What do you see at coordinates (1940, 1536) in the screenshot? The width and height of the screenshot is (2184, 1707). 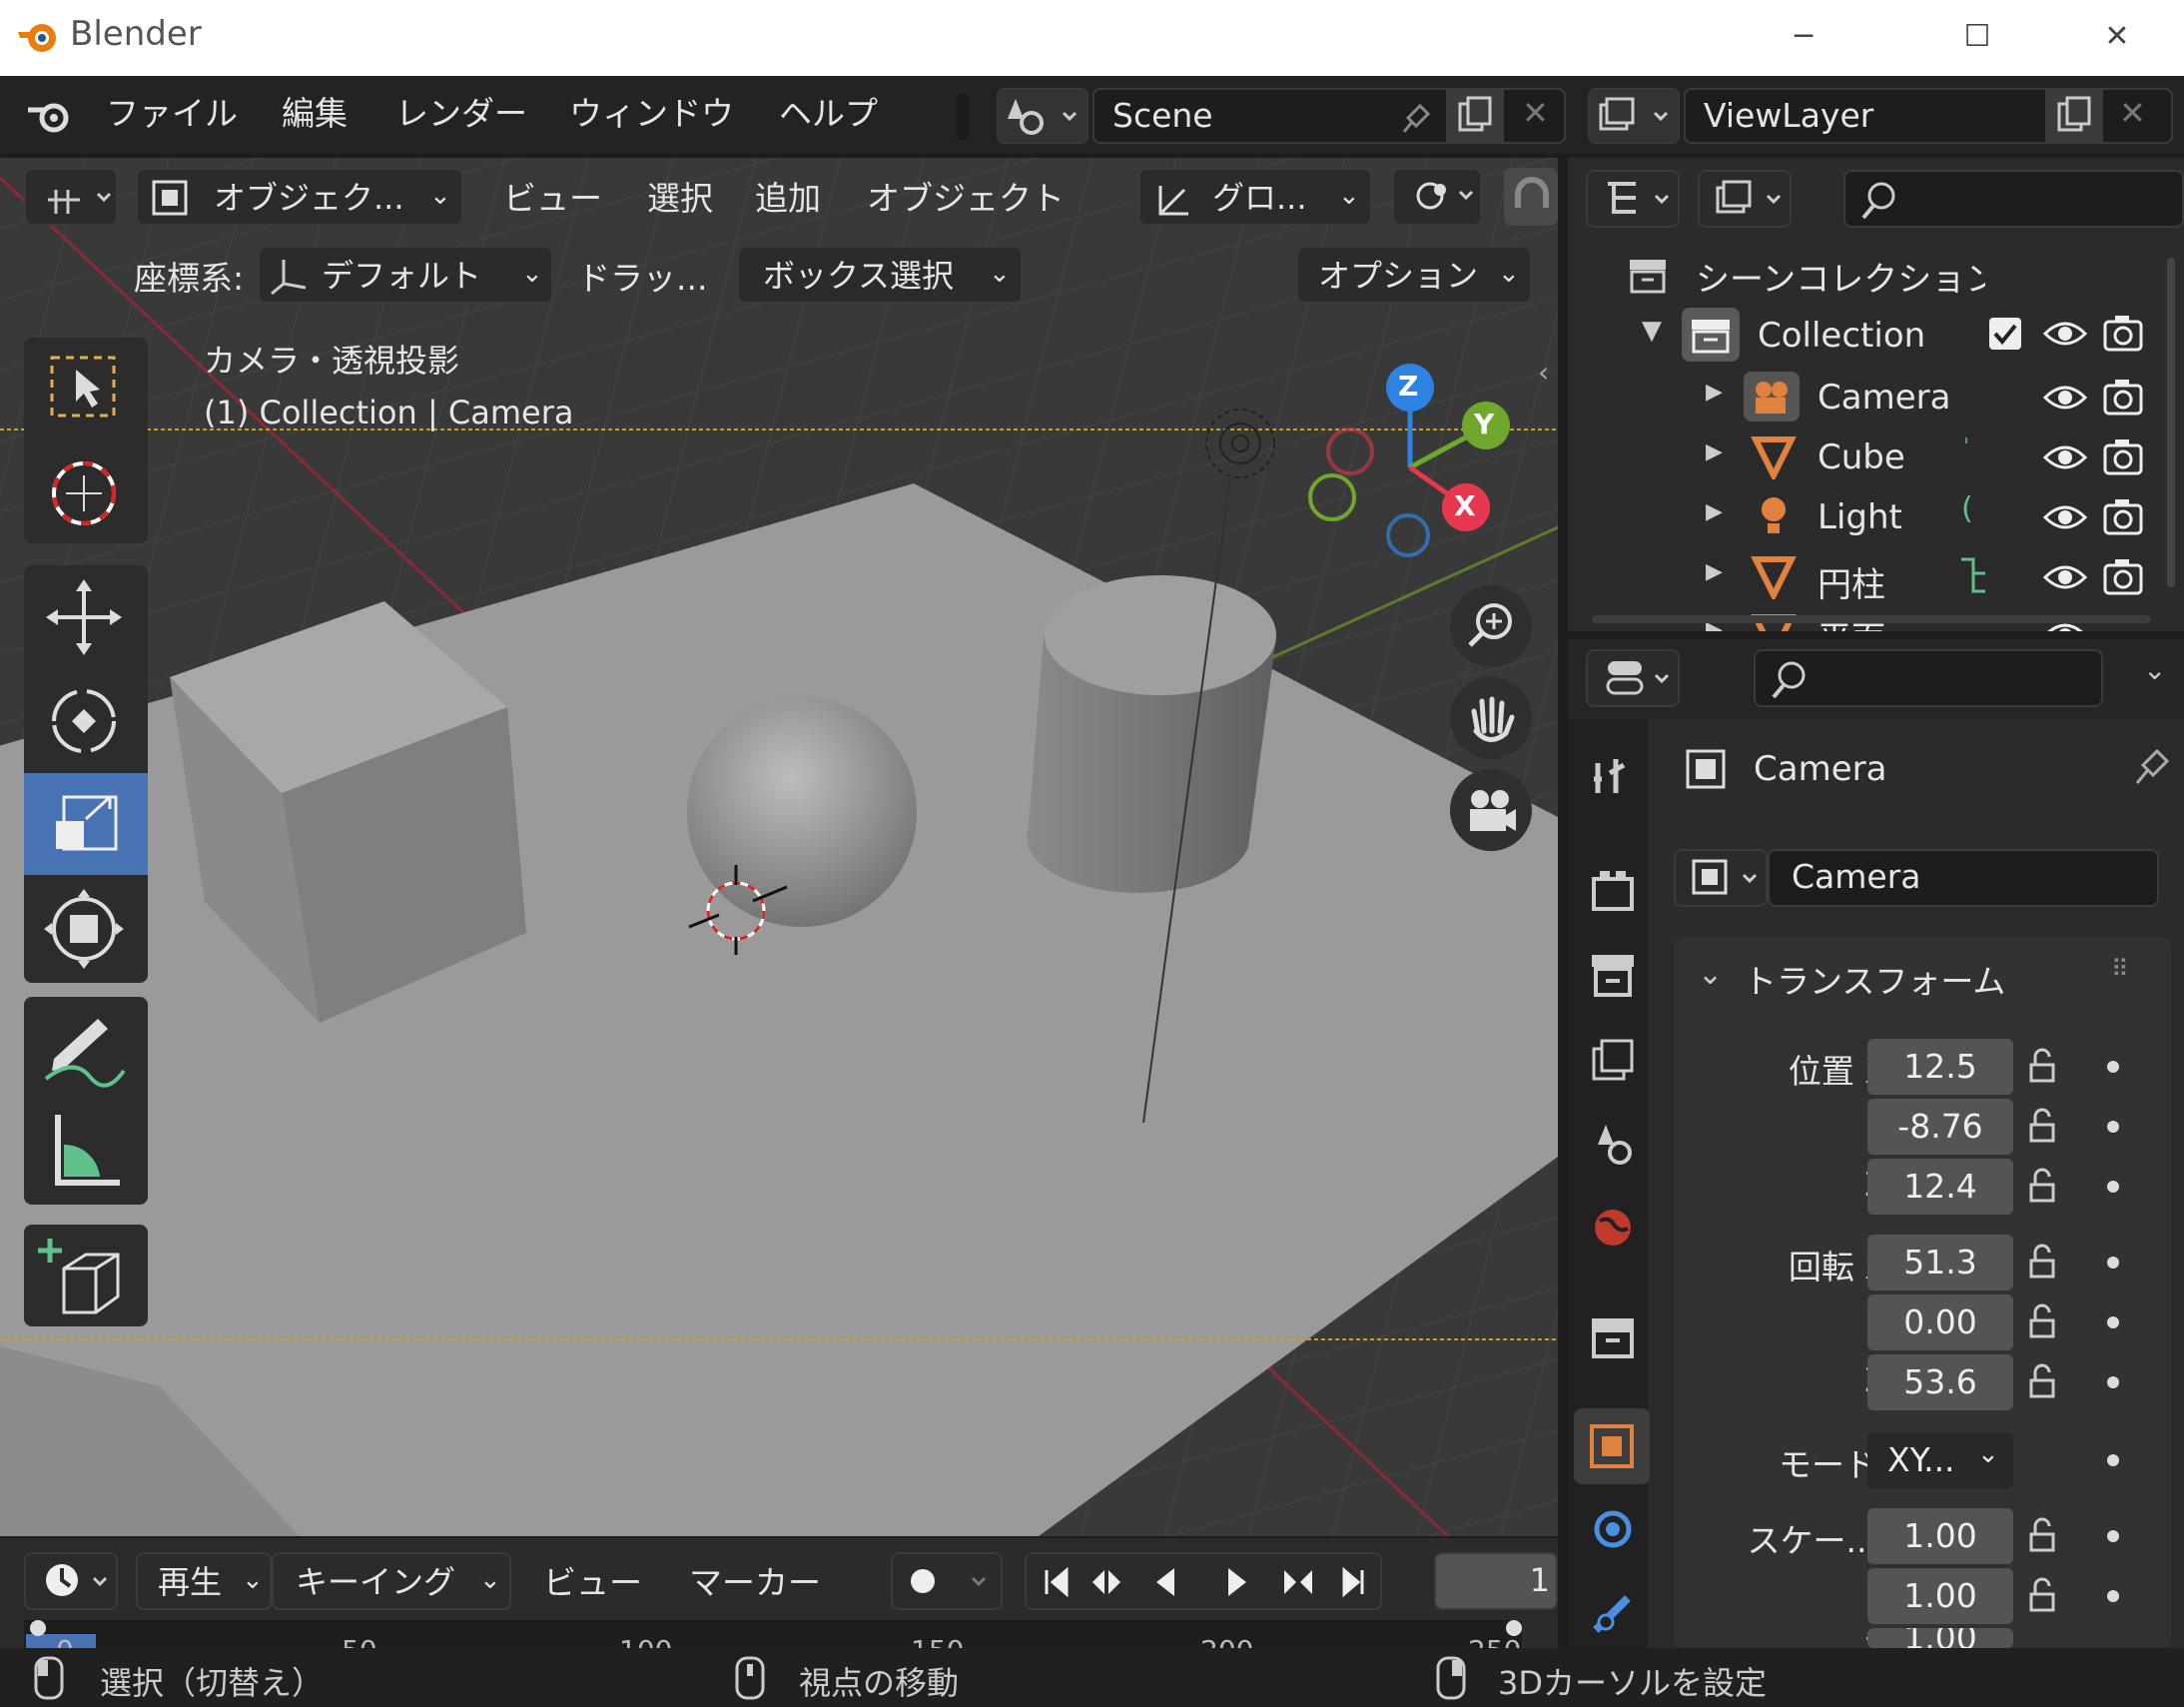 I see `scale-x-field: 1.00` at bounding box center [1940, 1536].